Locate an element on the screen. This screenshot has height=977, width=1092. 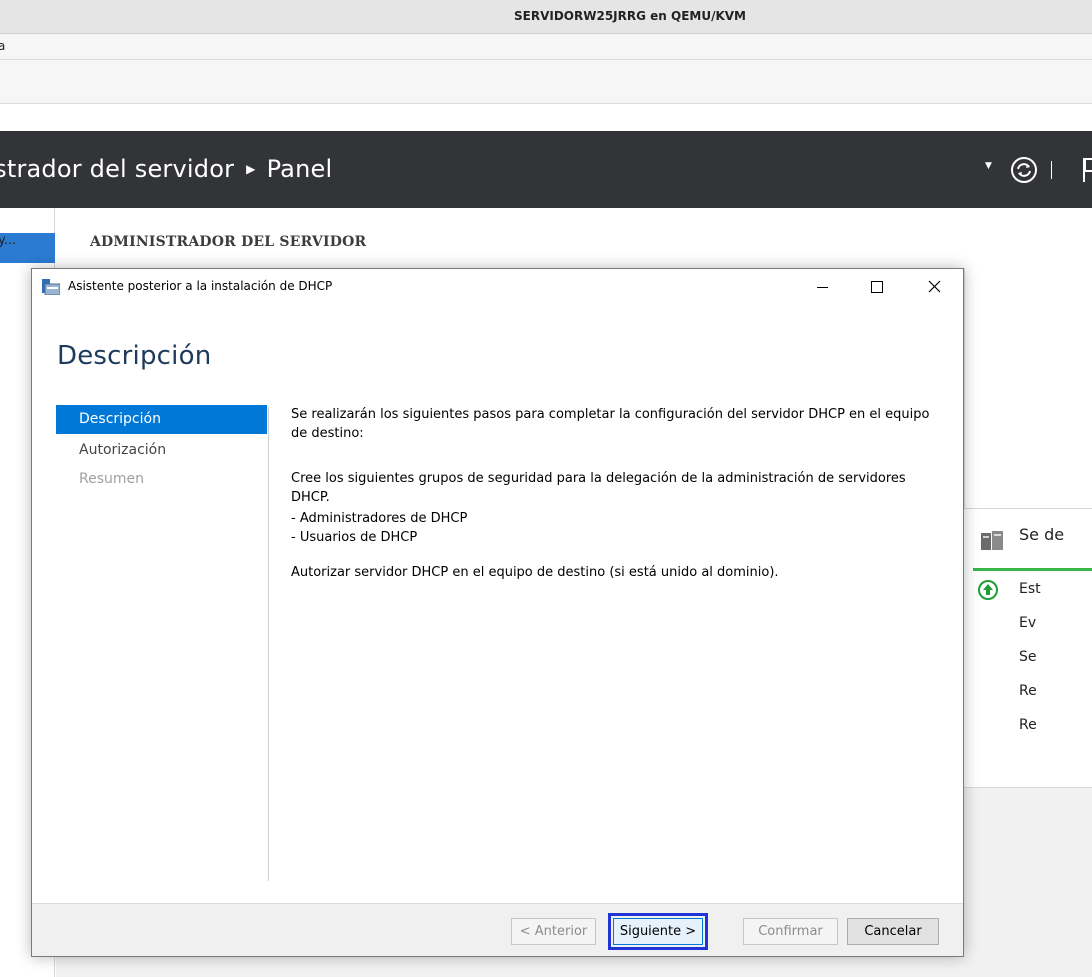
breadcrumb-root: inistrador del servidor is located at coordinates (117, 169).